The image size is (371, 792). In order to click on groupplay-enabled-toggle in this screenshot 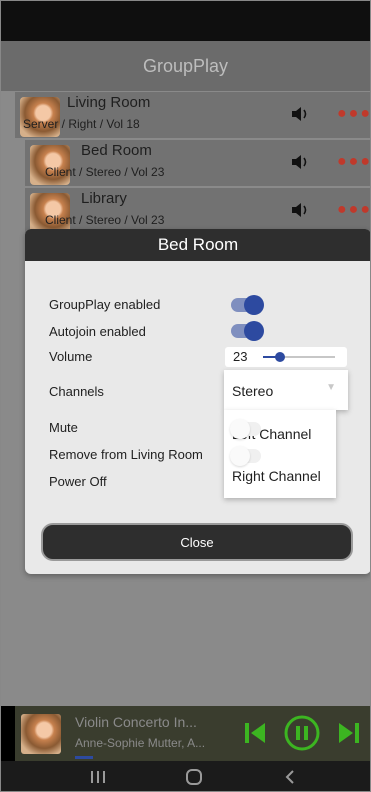, I will do `click(247, 305)`.